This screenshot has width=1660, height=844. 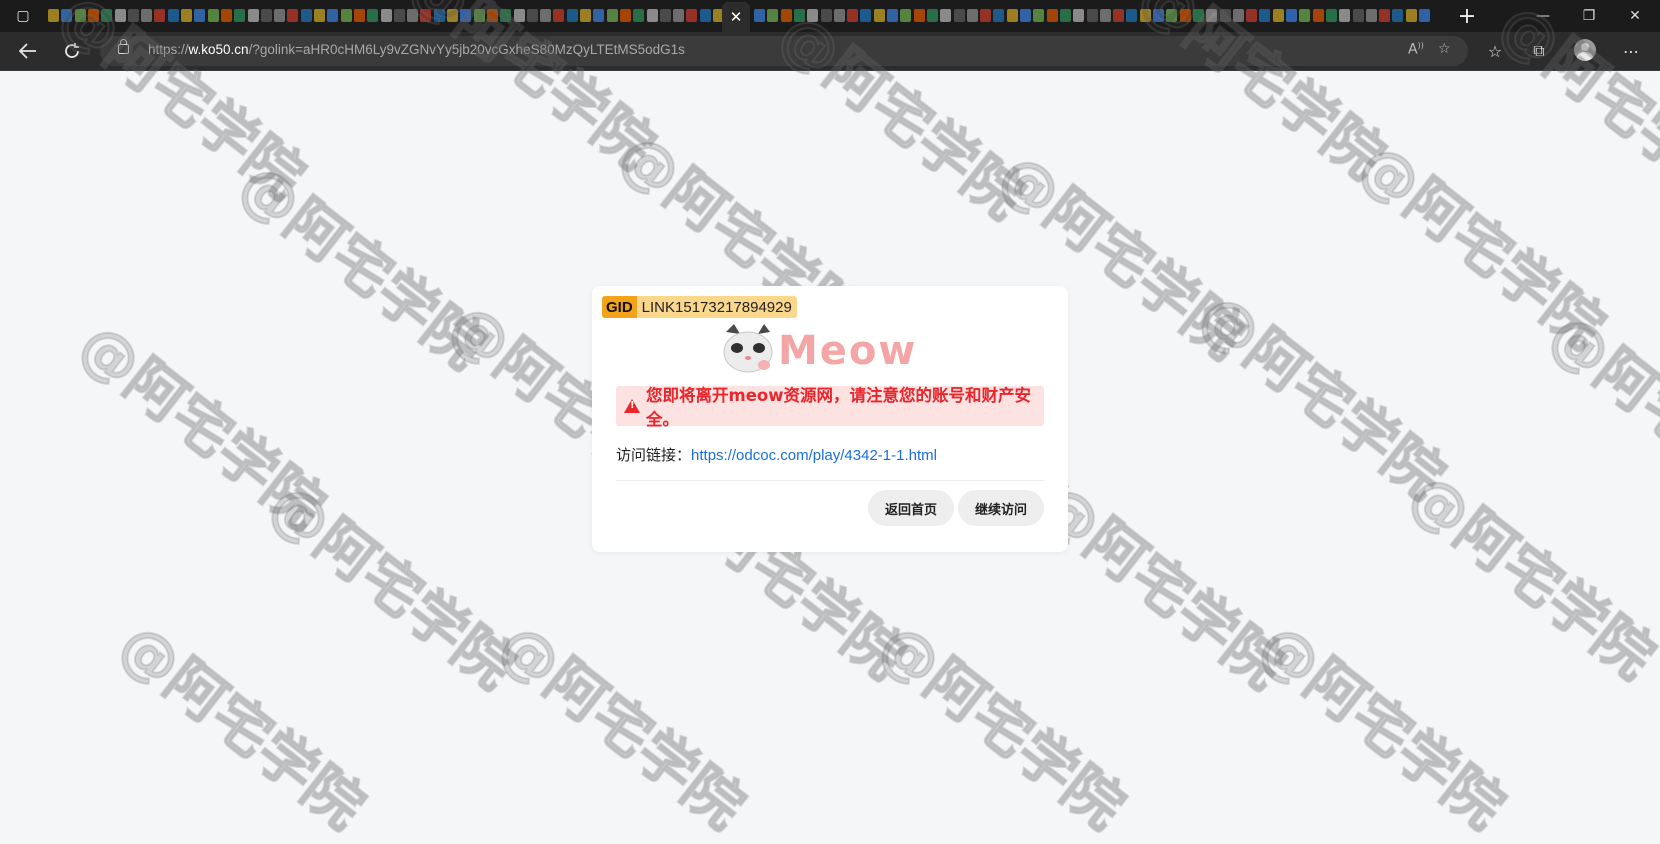 I want to click on profile-icon, so click(x=1585, y=50).